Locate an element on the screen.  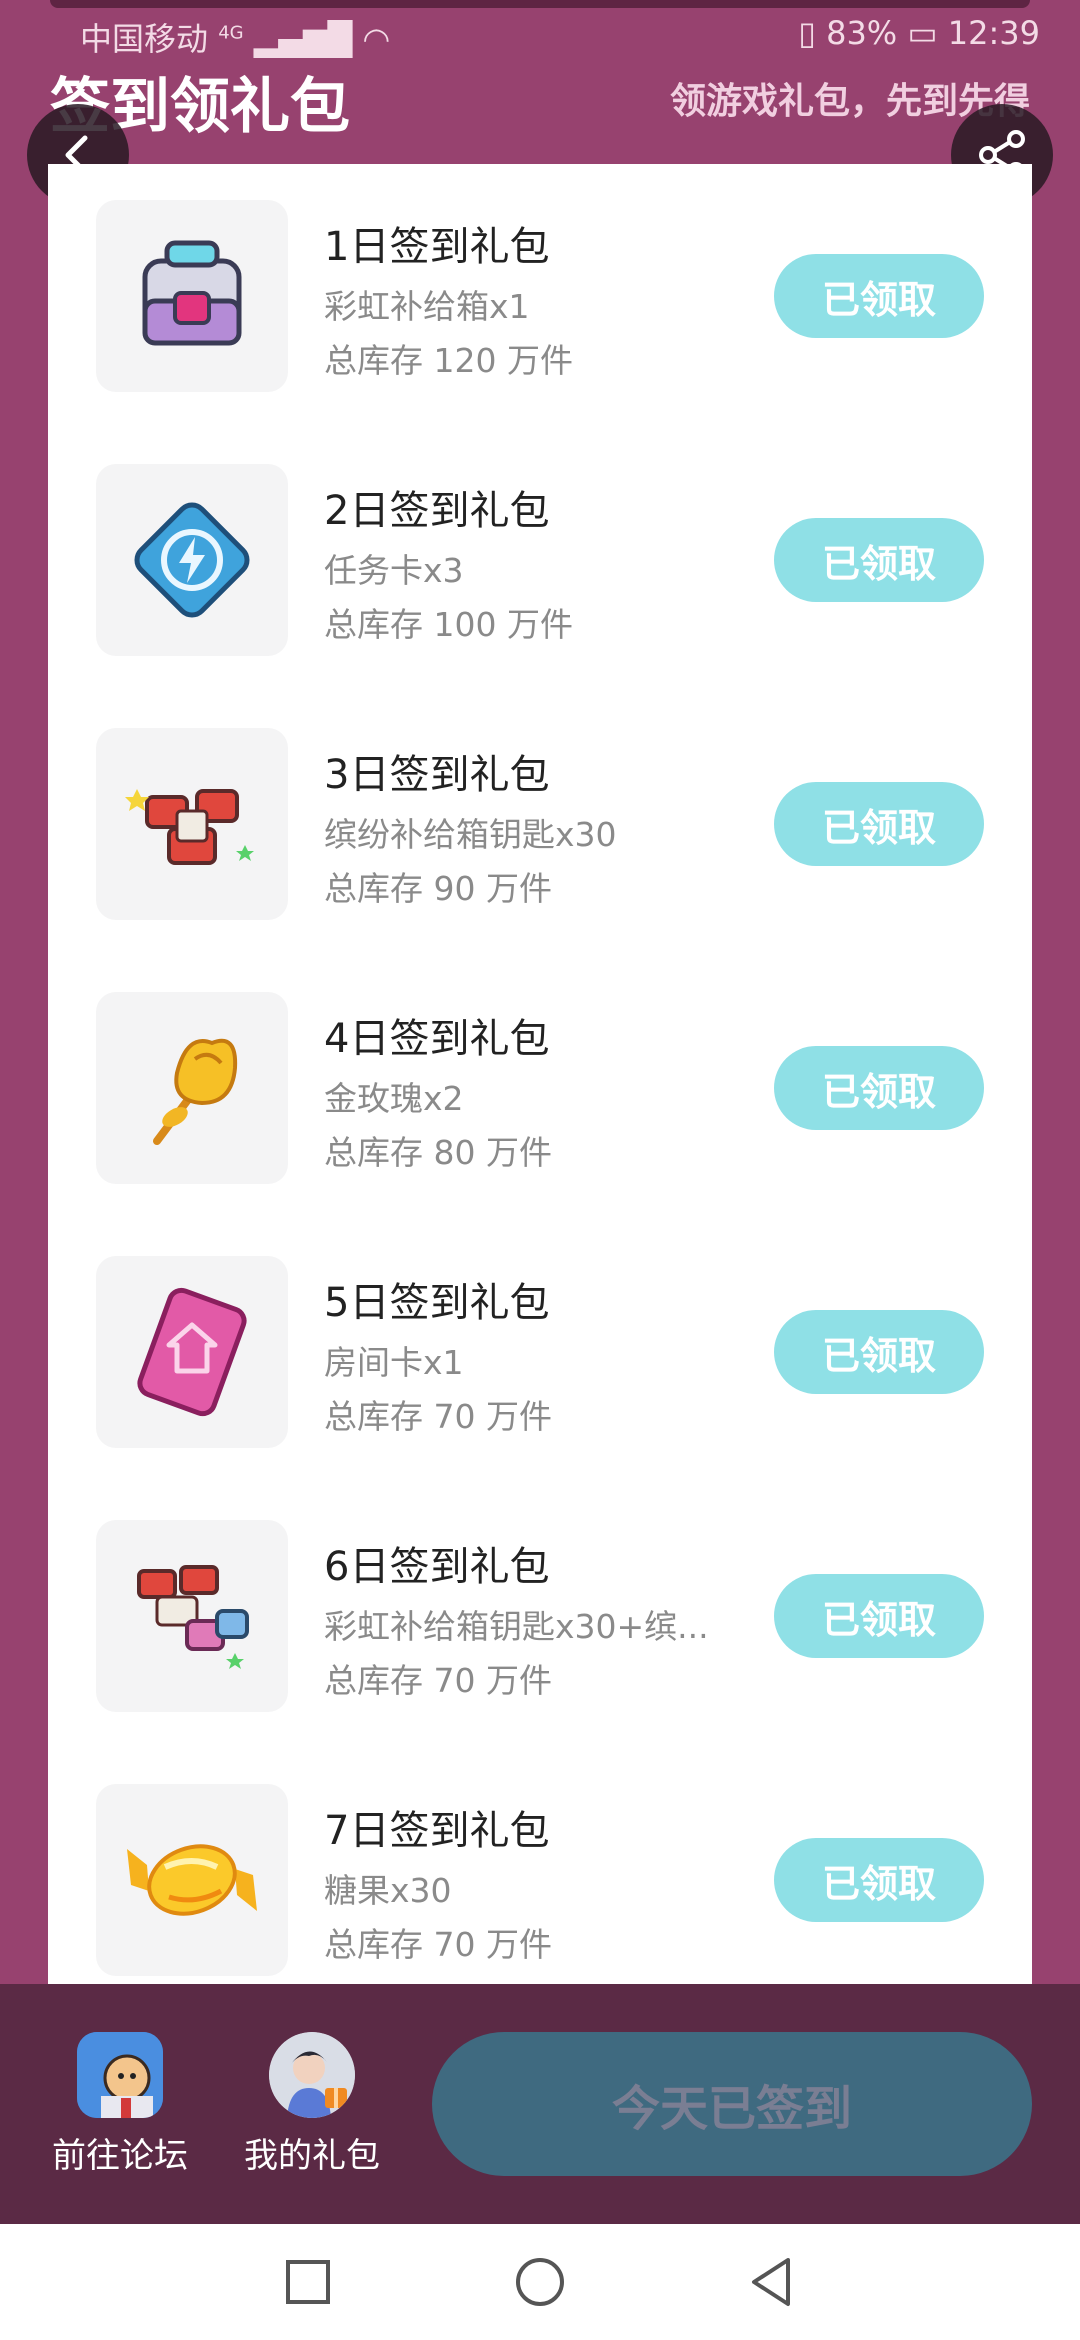
home-icon is located at coordinates (540, 2282).